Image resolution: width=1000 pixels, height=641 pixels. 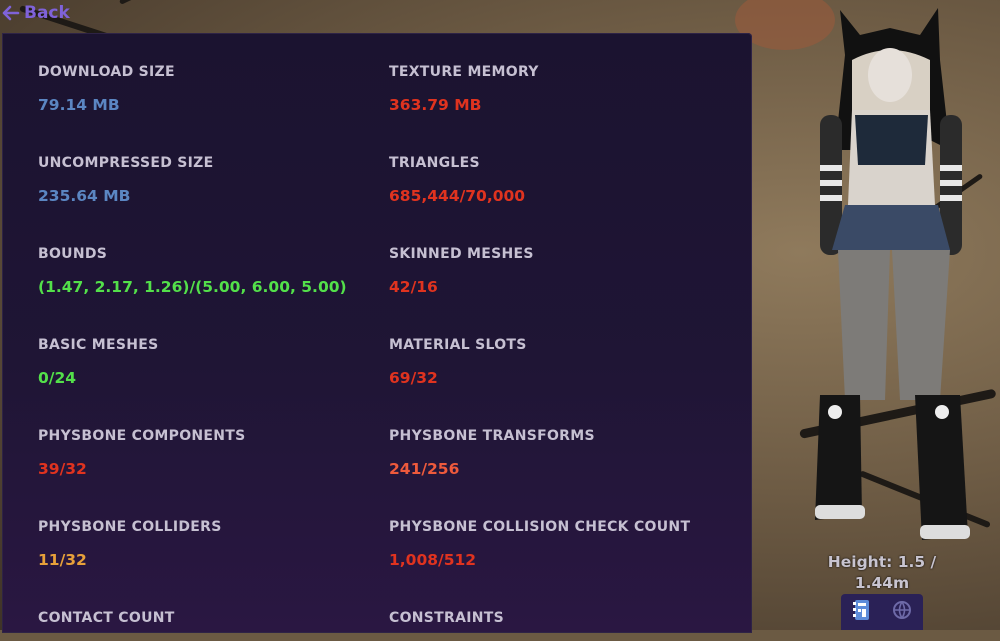 I want to click on stat-value: 241/256, so click(x=424, y=469).